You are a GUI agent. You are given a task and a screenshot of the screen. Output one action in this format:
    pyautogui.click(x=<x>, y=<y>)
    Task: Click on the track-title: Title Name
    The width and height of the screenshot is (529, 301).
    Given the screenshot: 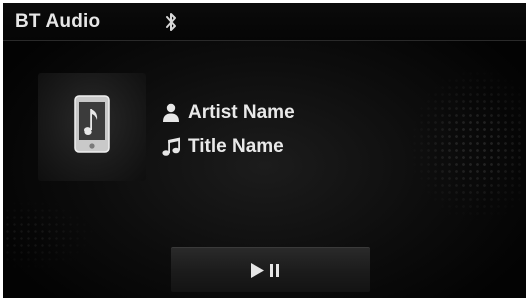 What is the action you would take?
    pyautogui.click(x=236, y=146)
    